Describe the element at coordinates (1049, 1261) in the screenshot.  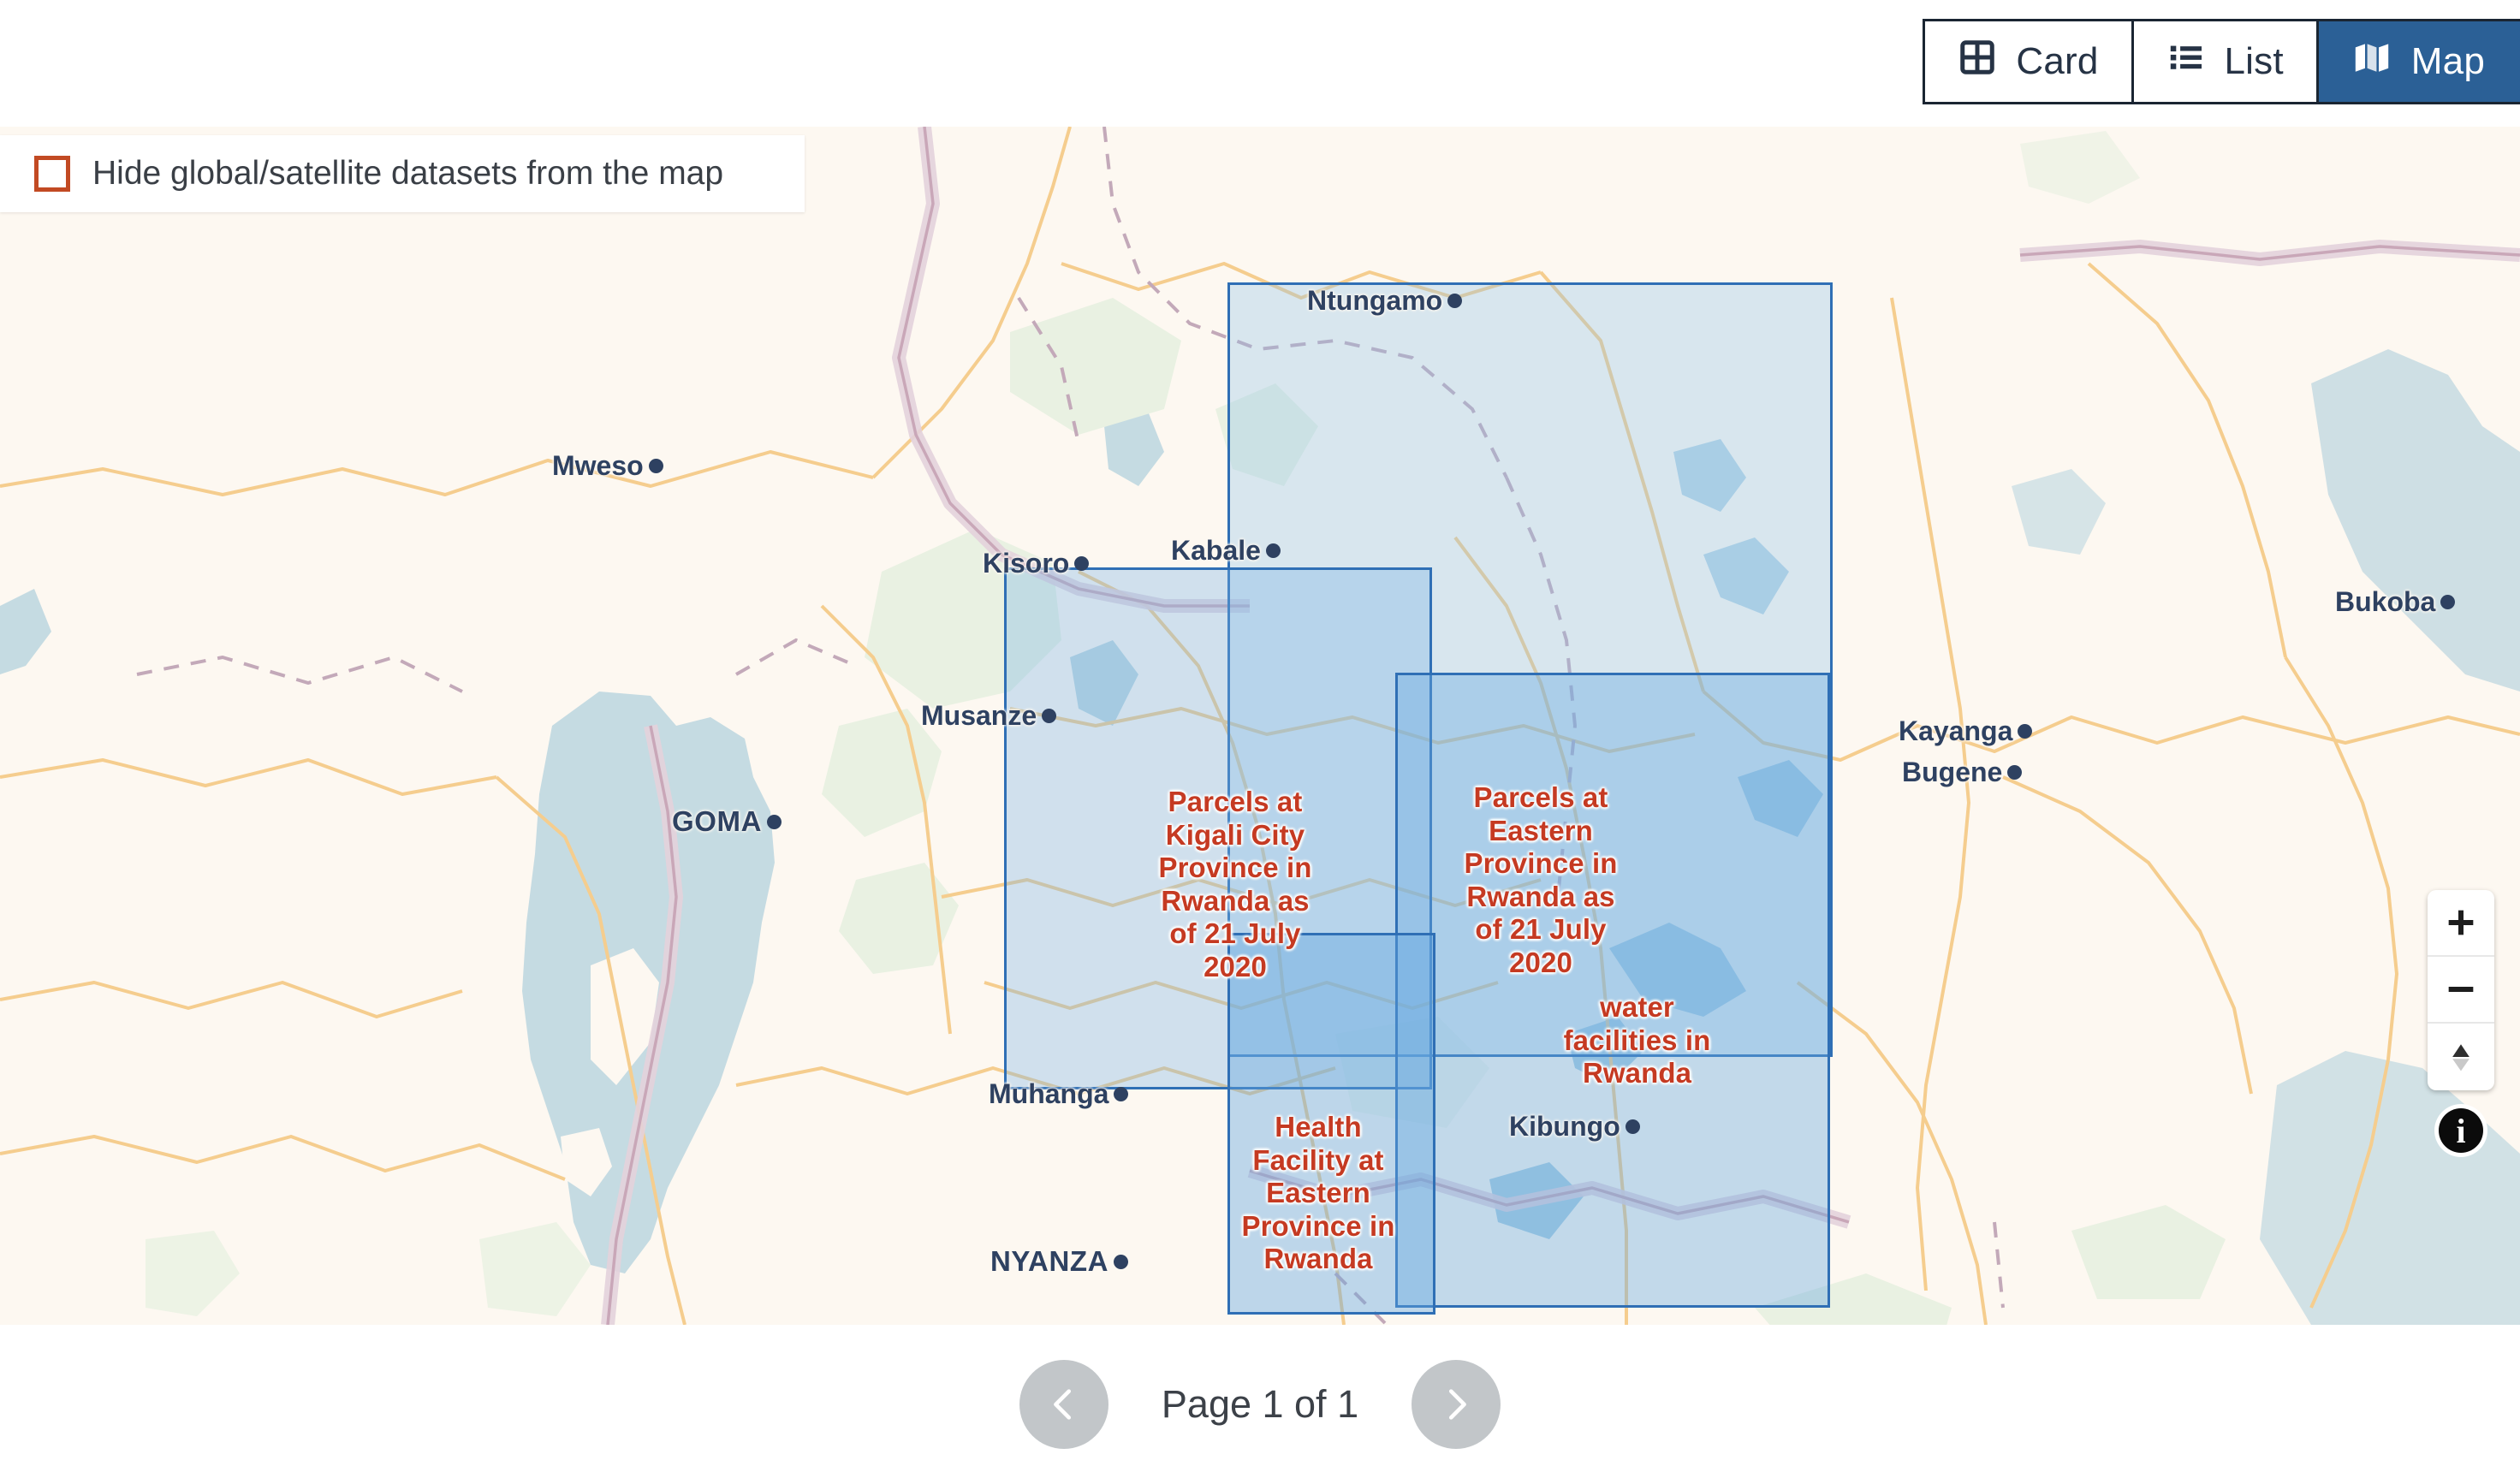
I see `city-name: NYANZA` at that location.